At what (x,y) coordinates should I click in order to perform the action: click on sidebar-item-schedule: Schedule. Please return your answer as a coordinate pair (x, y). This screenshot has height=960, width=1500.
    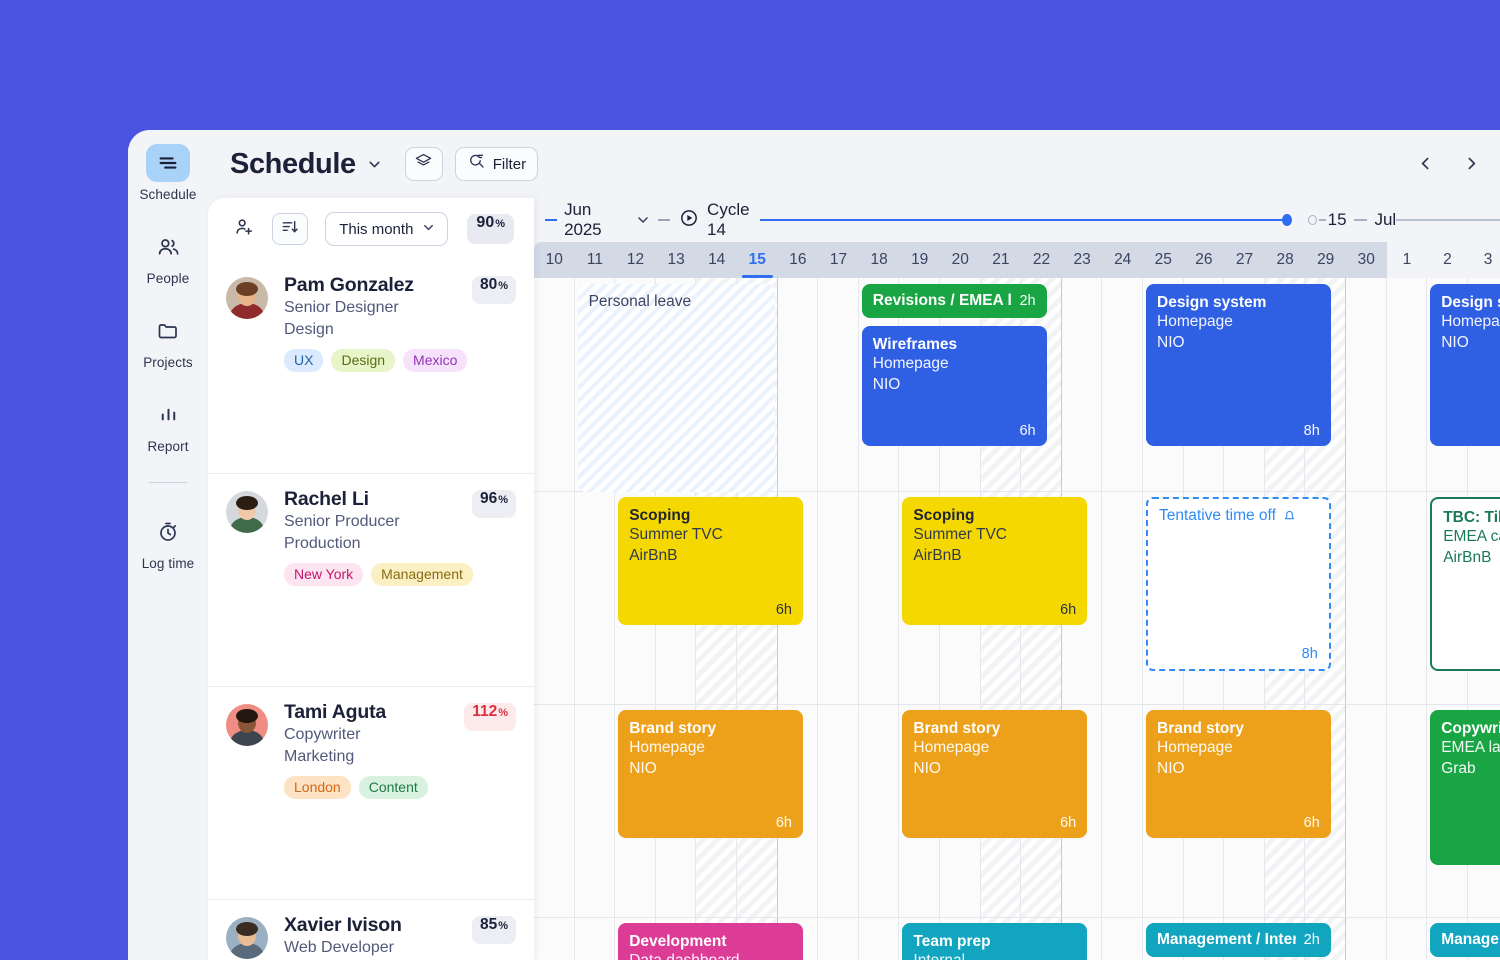
    Looking at the image, I should click on (168, 173).